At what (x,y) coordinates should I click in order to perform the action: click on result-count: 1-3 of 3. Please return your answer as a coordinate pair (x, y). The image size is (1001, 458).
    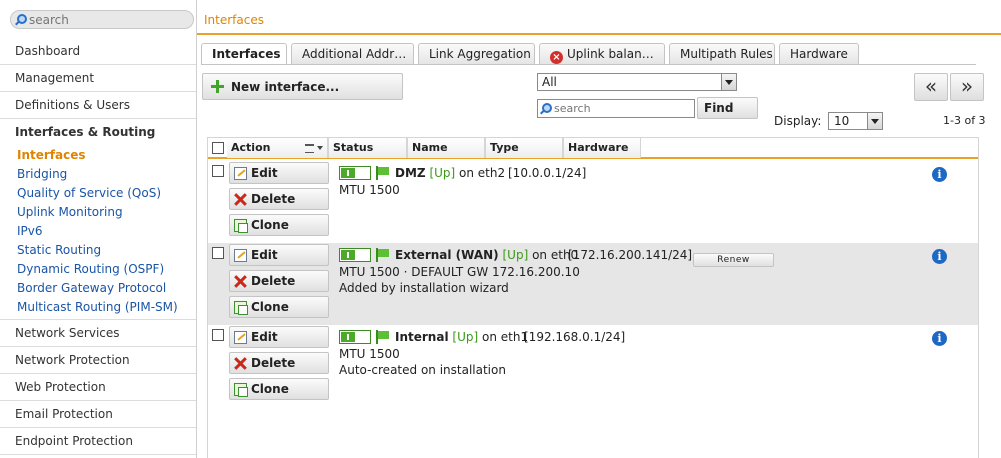
    Looking at the image, I should click on (964, 120).